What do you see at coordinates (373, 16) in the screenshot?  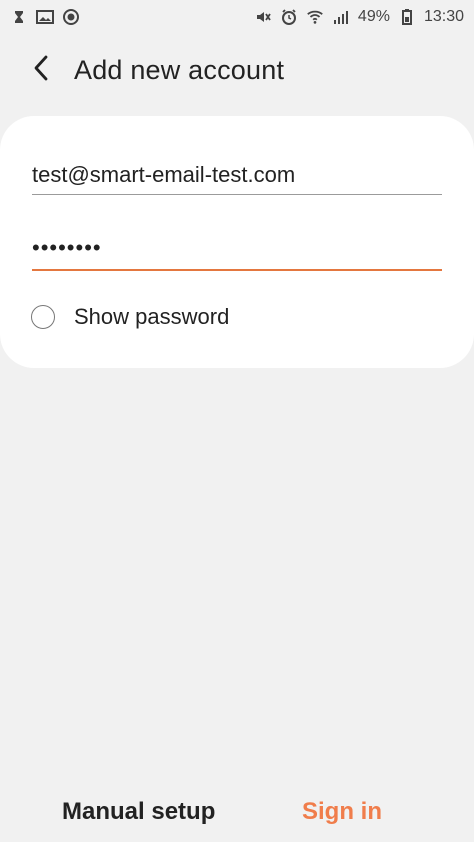 I see `battery-percent: 49%` at bounding box center [373, 16].